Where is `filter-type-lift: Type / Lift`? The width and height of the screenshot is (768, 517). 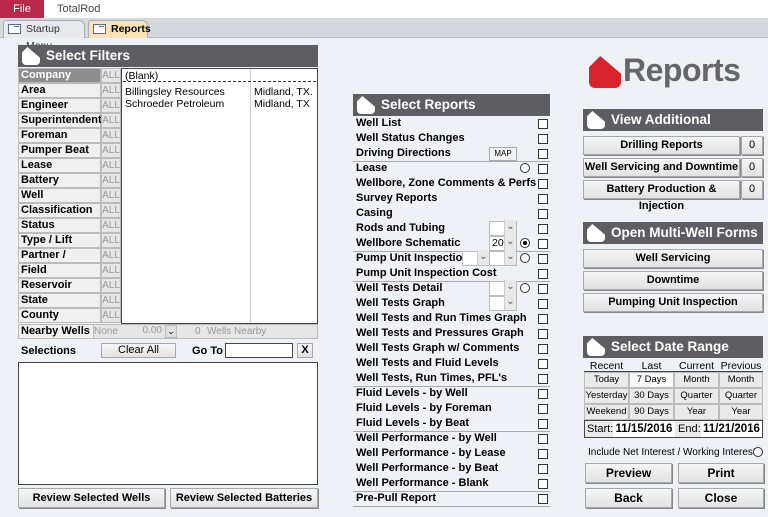
filter-type-lift: Type / Lift is located at coordinates (59, 240).